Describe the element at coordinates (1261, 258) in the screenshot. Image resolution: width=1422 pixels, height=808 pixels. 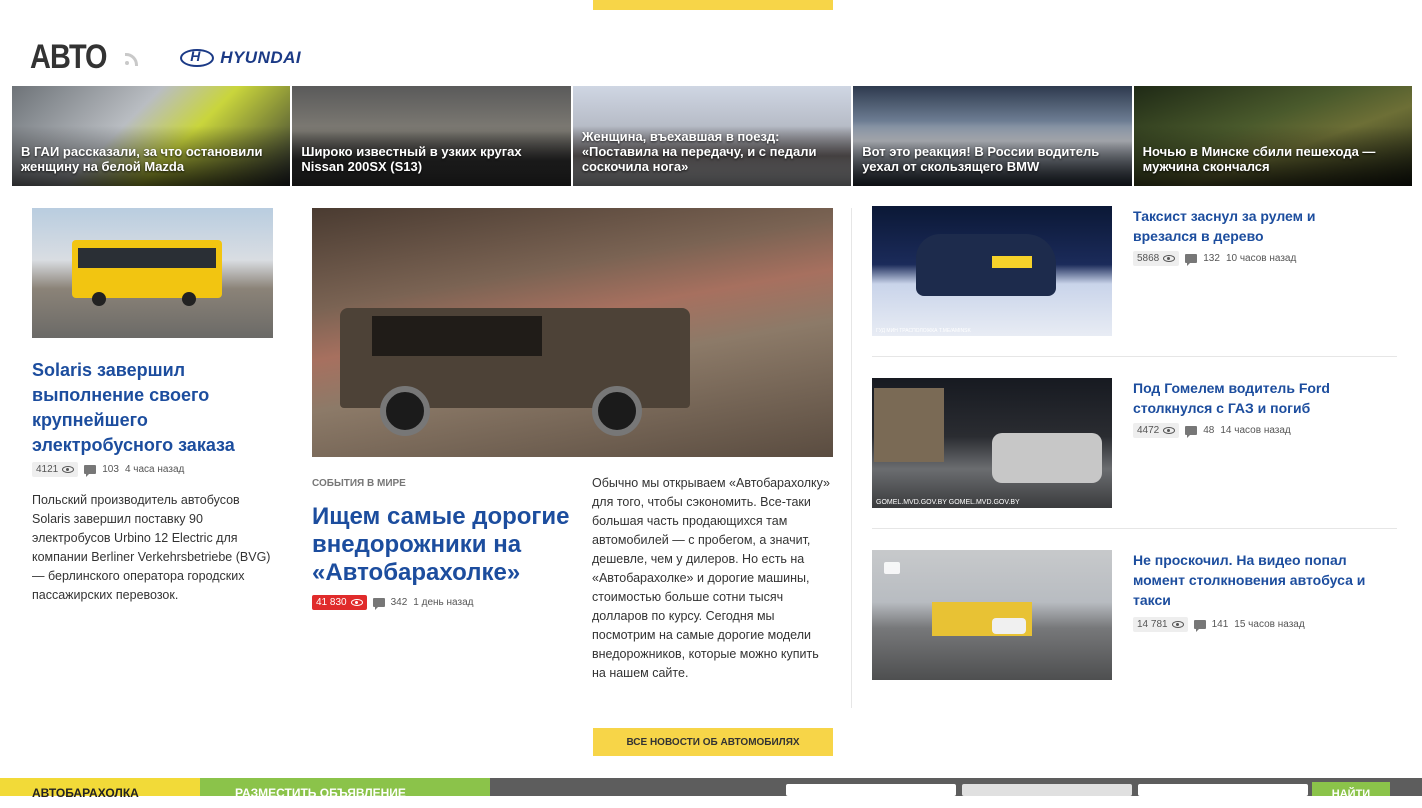
I see `time-ago: 10 часов назад` at that location.